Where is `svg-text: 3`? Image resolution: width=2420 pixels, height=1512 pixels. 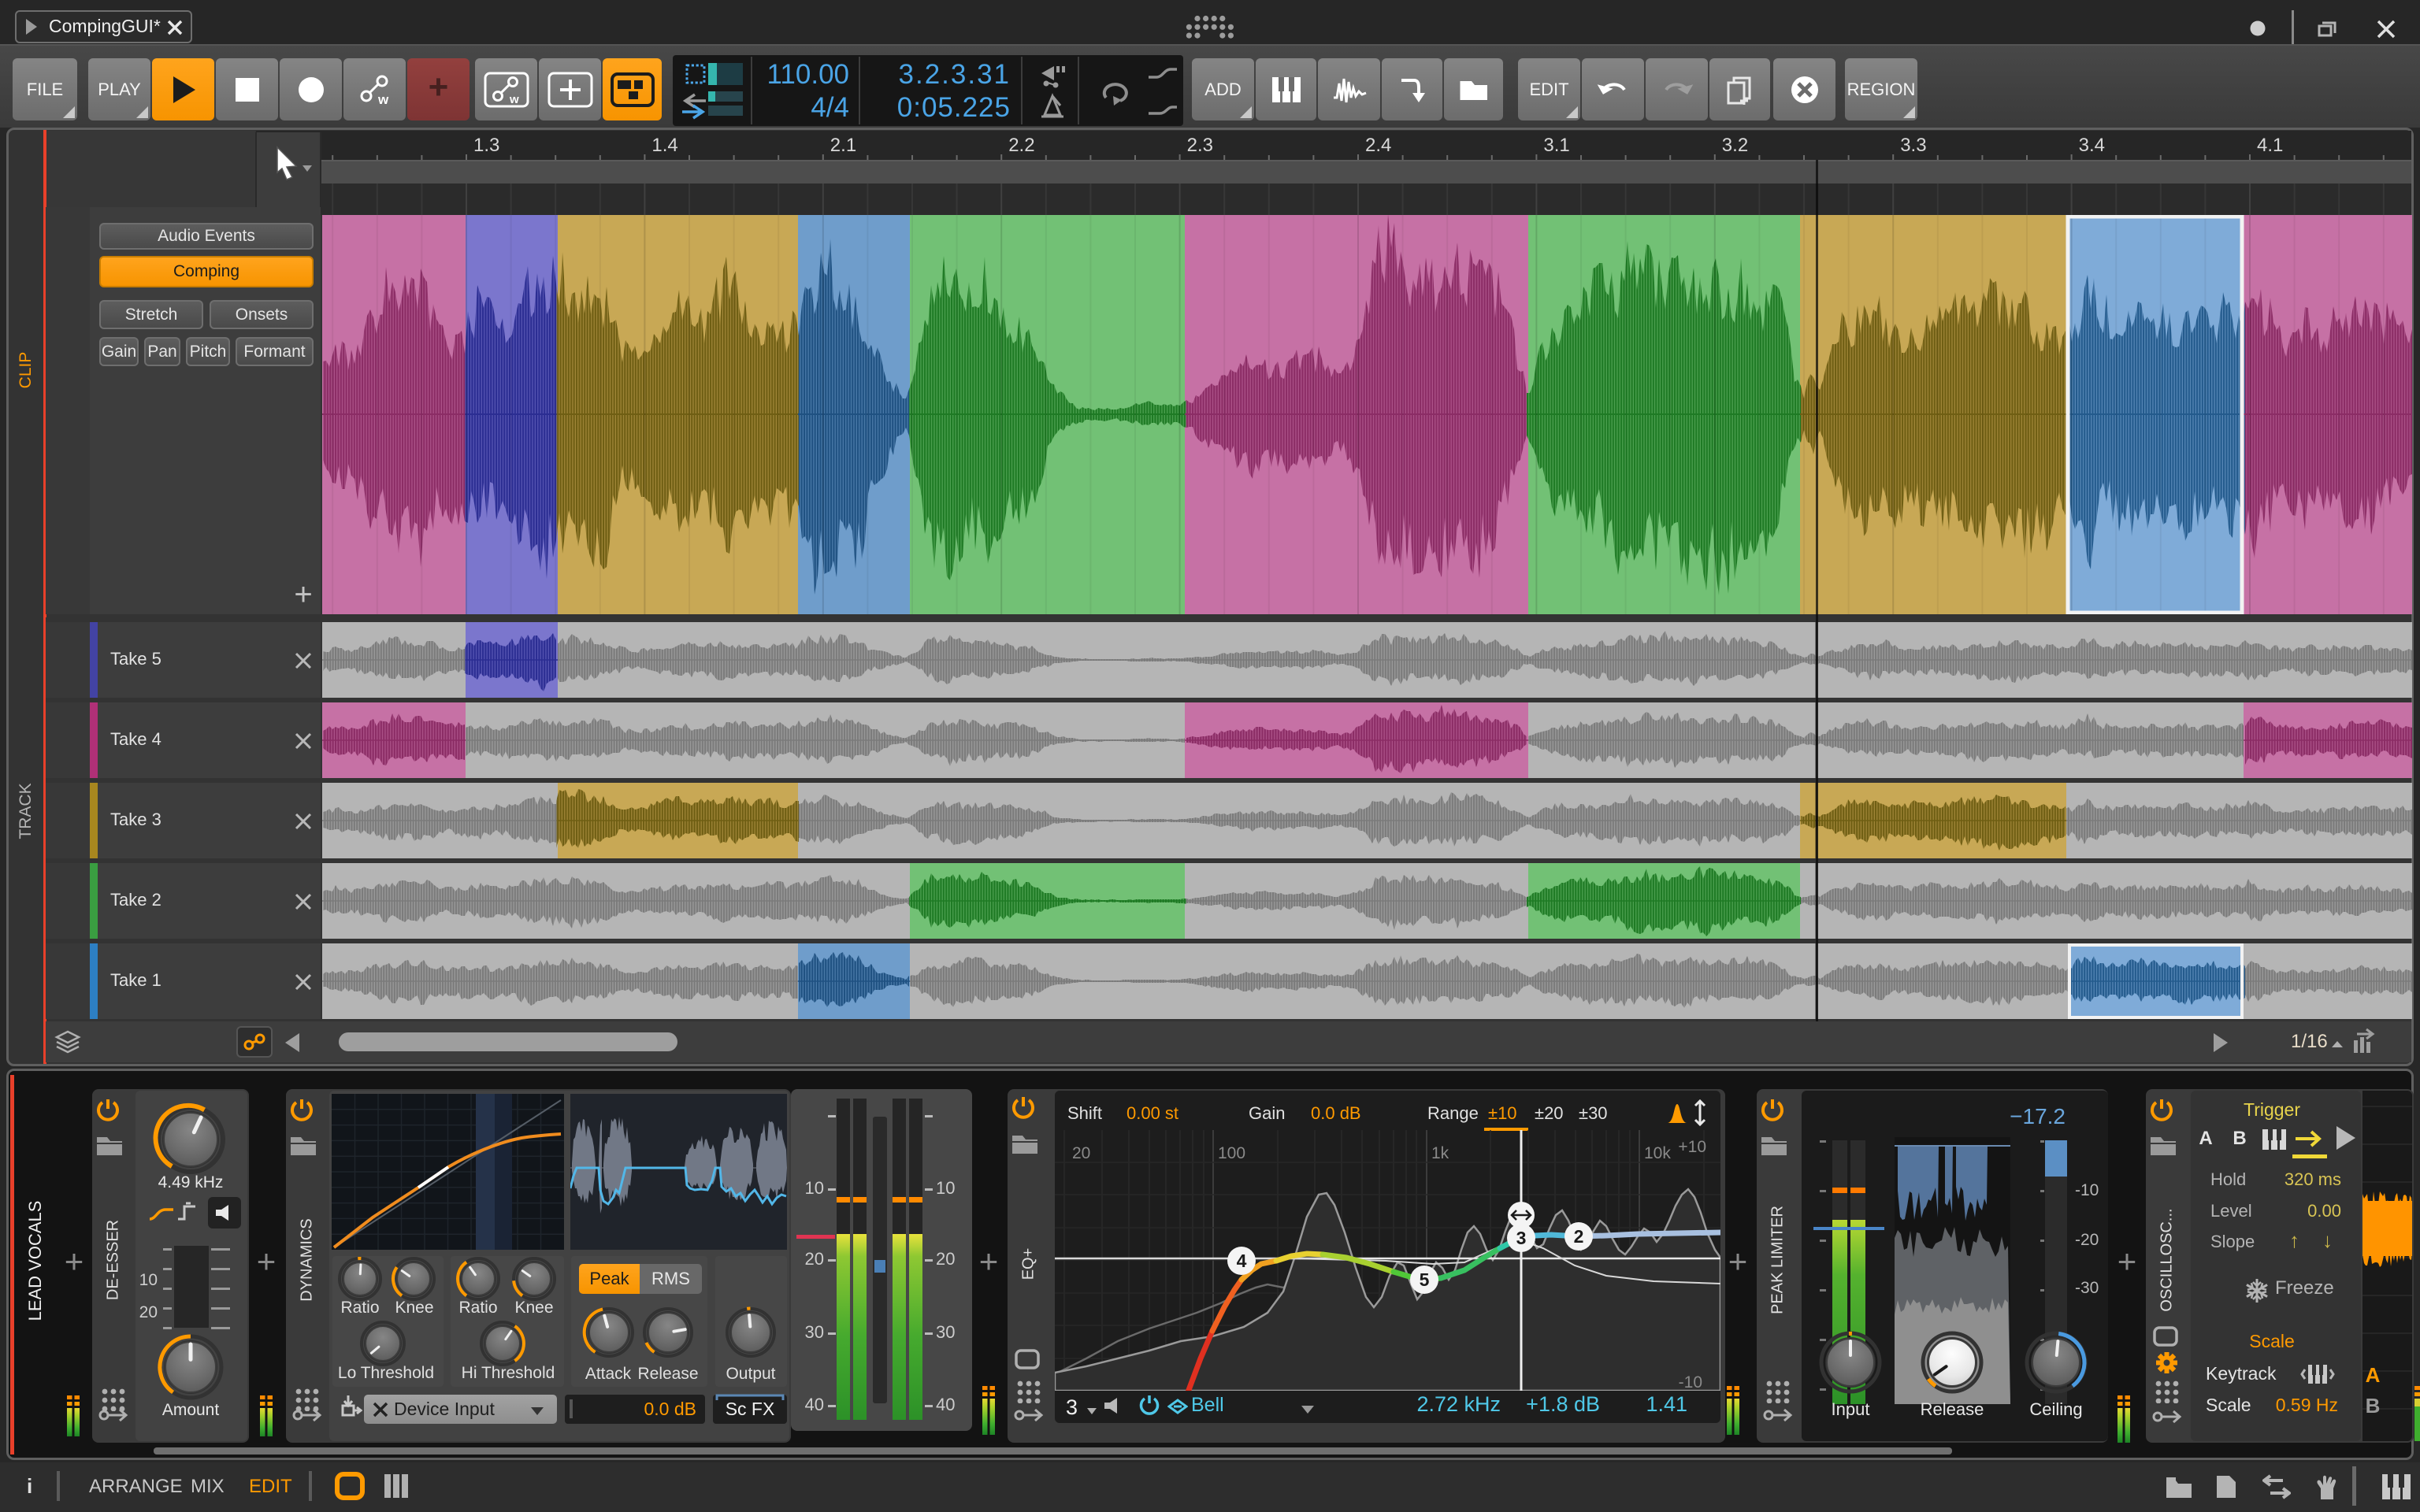
svg-text: 3 is located at coordinates (1521, 1238).